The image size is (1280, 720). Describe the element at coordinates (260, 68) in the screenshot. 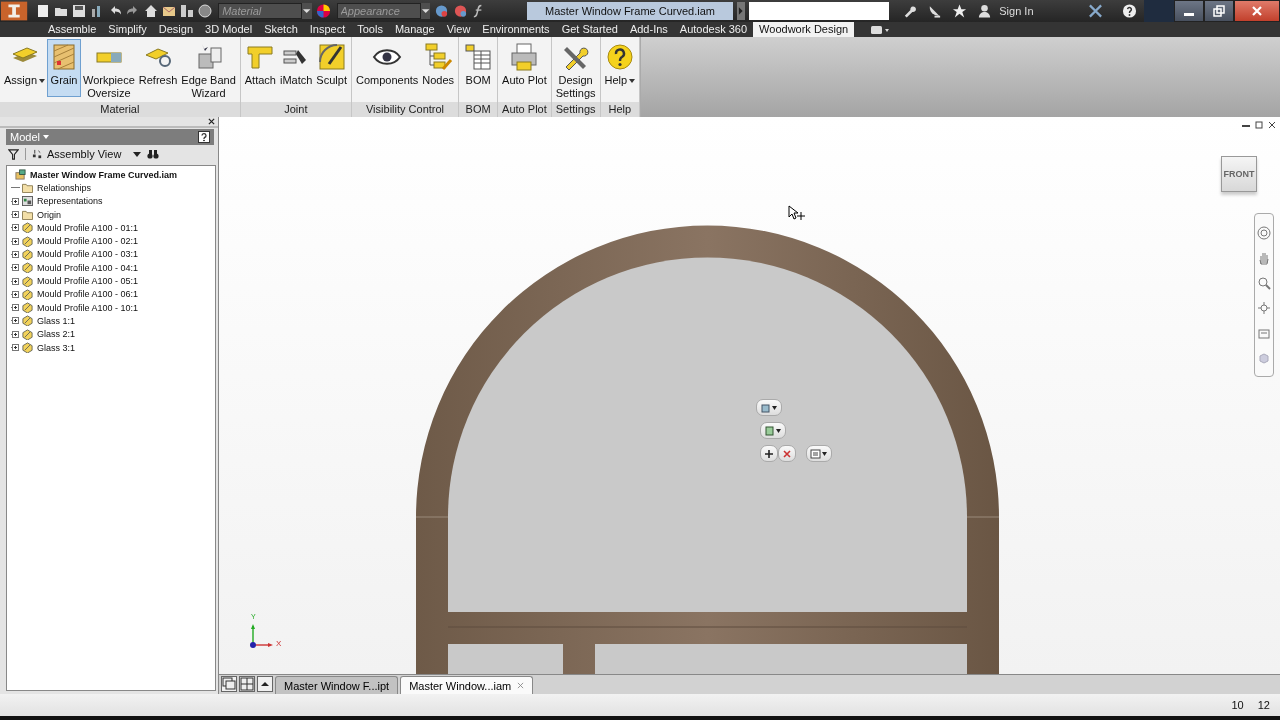

I see `ribbon-button: Attach` at that location.